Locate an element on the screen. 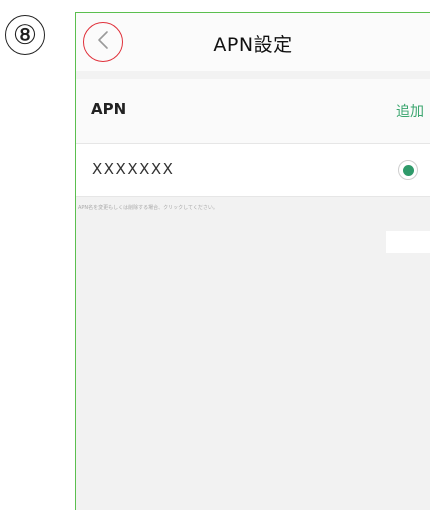 This screenshot has height=510, width=430. radio-checked-dot is located at coordinates (408, 170).